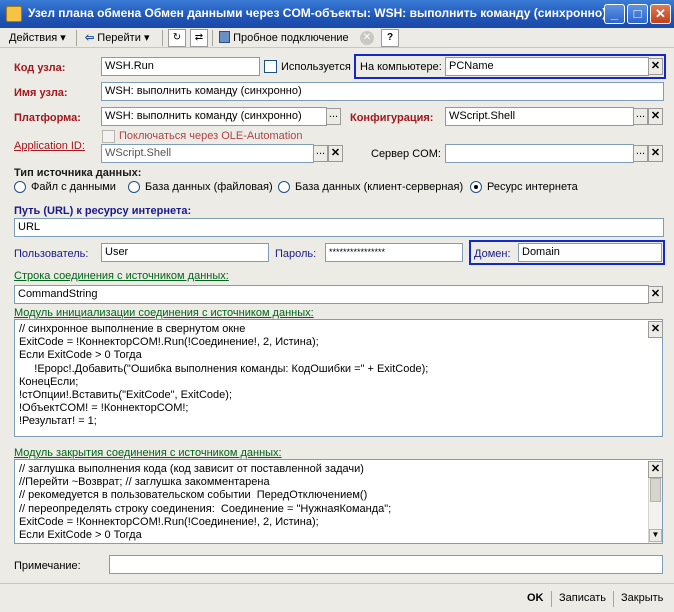 This screenshot has width=674, height=612. I want to click on config-label: Конфигурация:, so click(392, 118).